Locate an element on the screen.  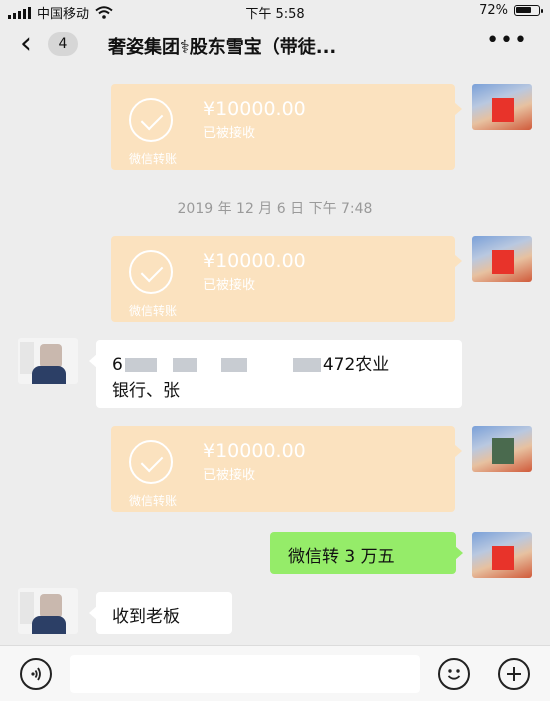
plus-icon is located at coordinates (514, 674).